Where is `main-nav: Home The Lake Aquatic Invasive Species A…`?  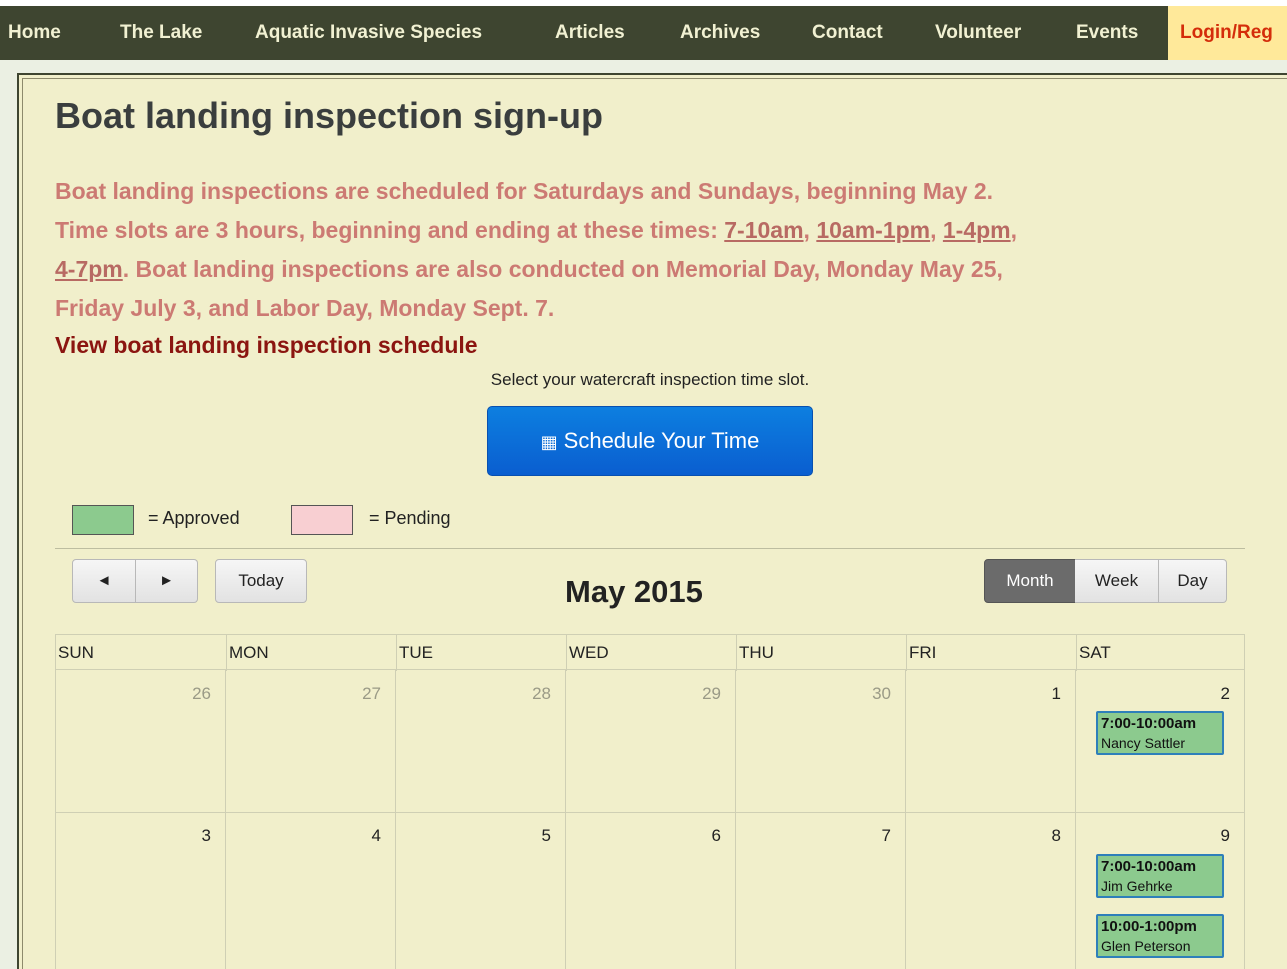
main-nav: Home The Lake Aquatic Invasive Species A… is located at coordinates (643, 33).